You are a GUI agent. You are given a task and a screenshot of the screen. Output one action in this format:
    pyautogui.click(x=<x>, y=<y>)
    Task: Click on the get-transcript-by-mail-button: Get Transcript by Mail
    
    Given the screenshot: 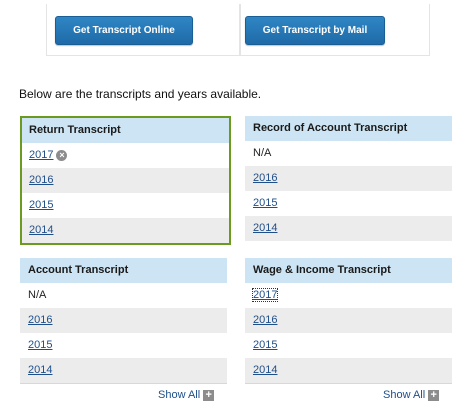 What is the action you would take?
    pyautogui.click(x=315, y=30)
    